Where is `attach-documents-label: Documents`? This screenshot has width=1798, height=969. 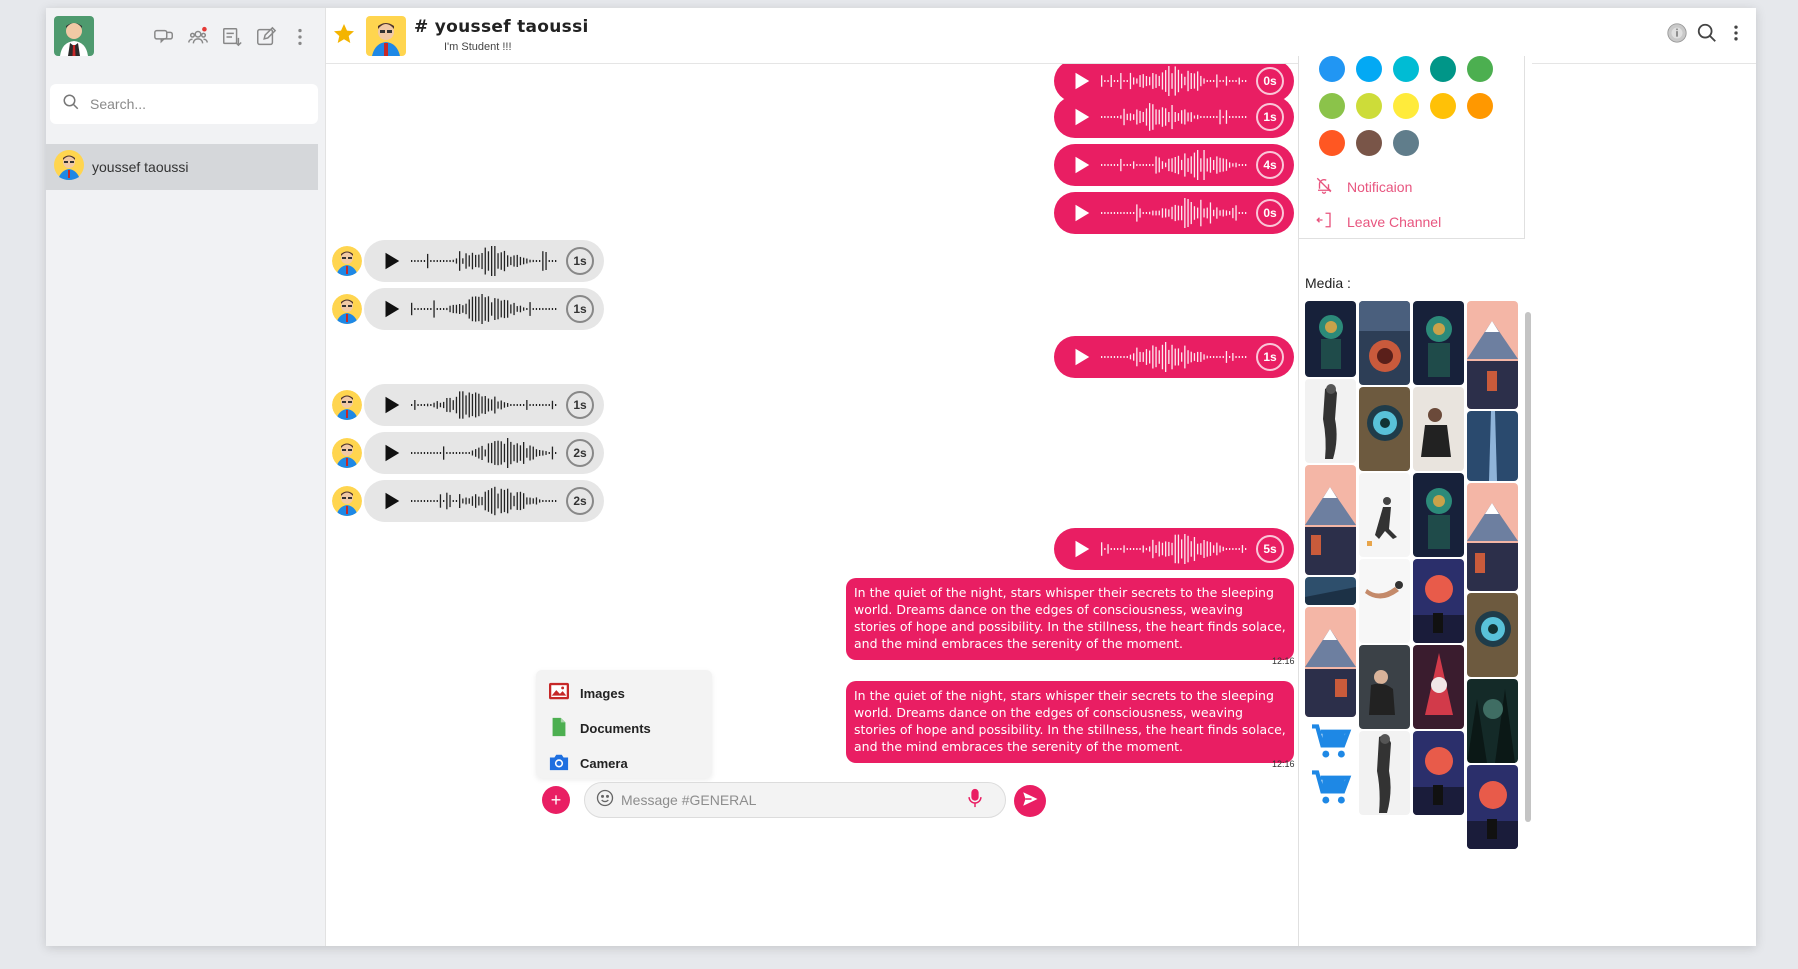
attach-documents-label: Documents is located at coordinates (615, 728).